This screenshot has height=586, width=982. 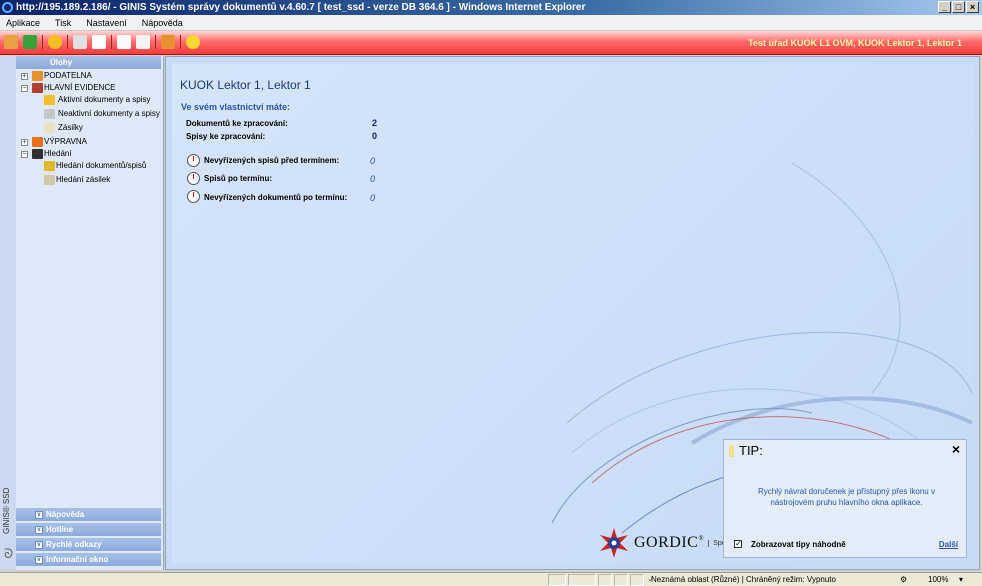 What do you see at coordinates (751, 450) in the screenshot?
I see `tip-title: TIP:` at bounding box center [751, 450].